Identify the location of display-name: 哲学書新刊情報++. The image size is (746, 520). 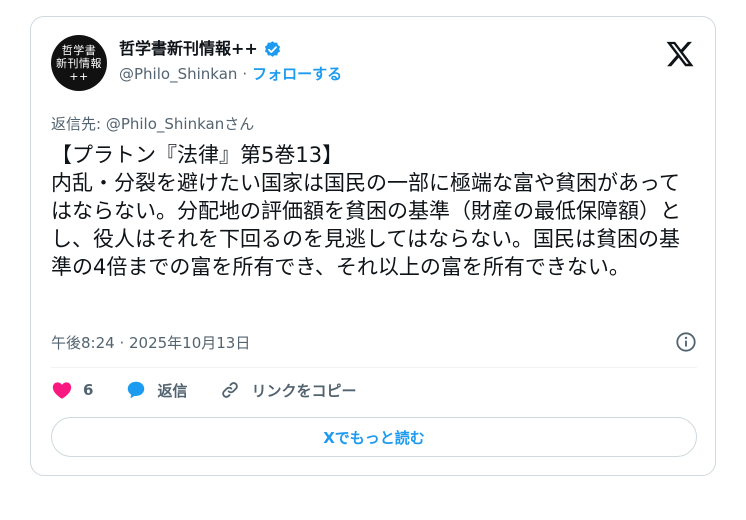
(188, 49).